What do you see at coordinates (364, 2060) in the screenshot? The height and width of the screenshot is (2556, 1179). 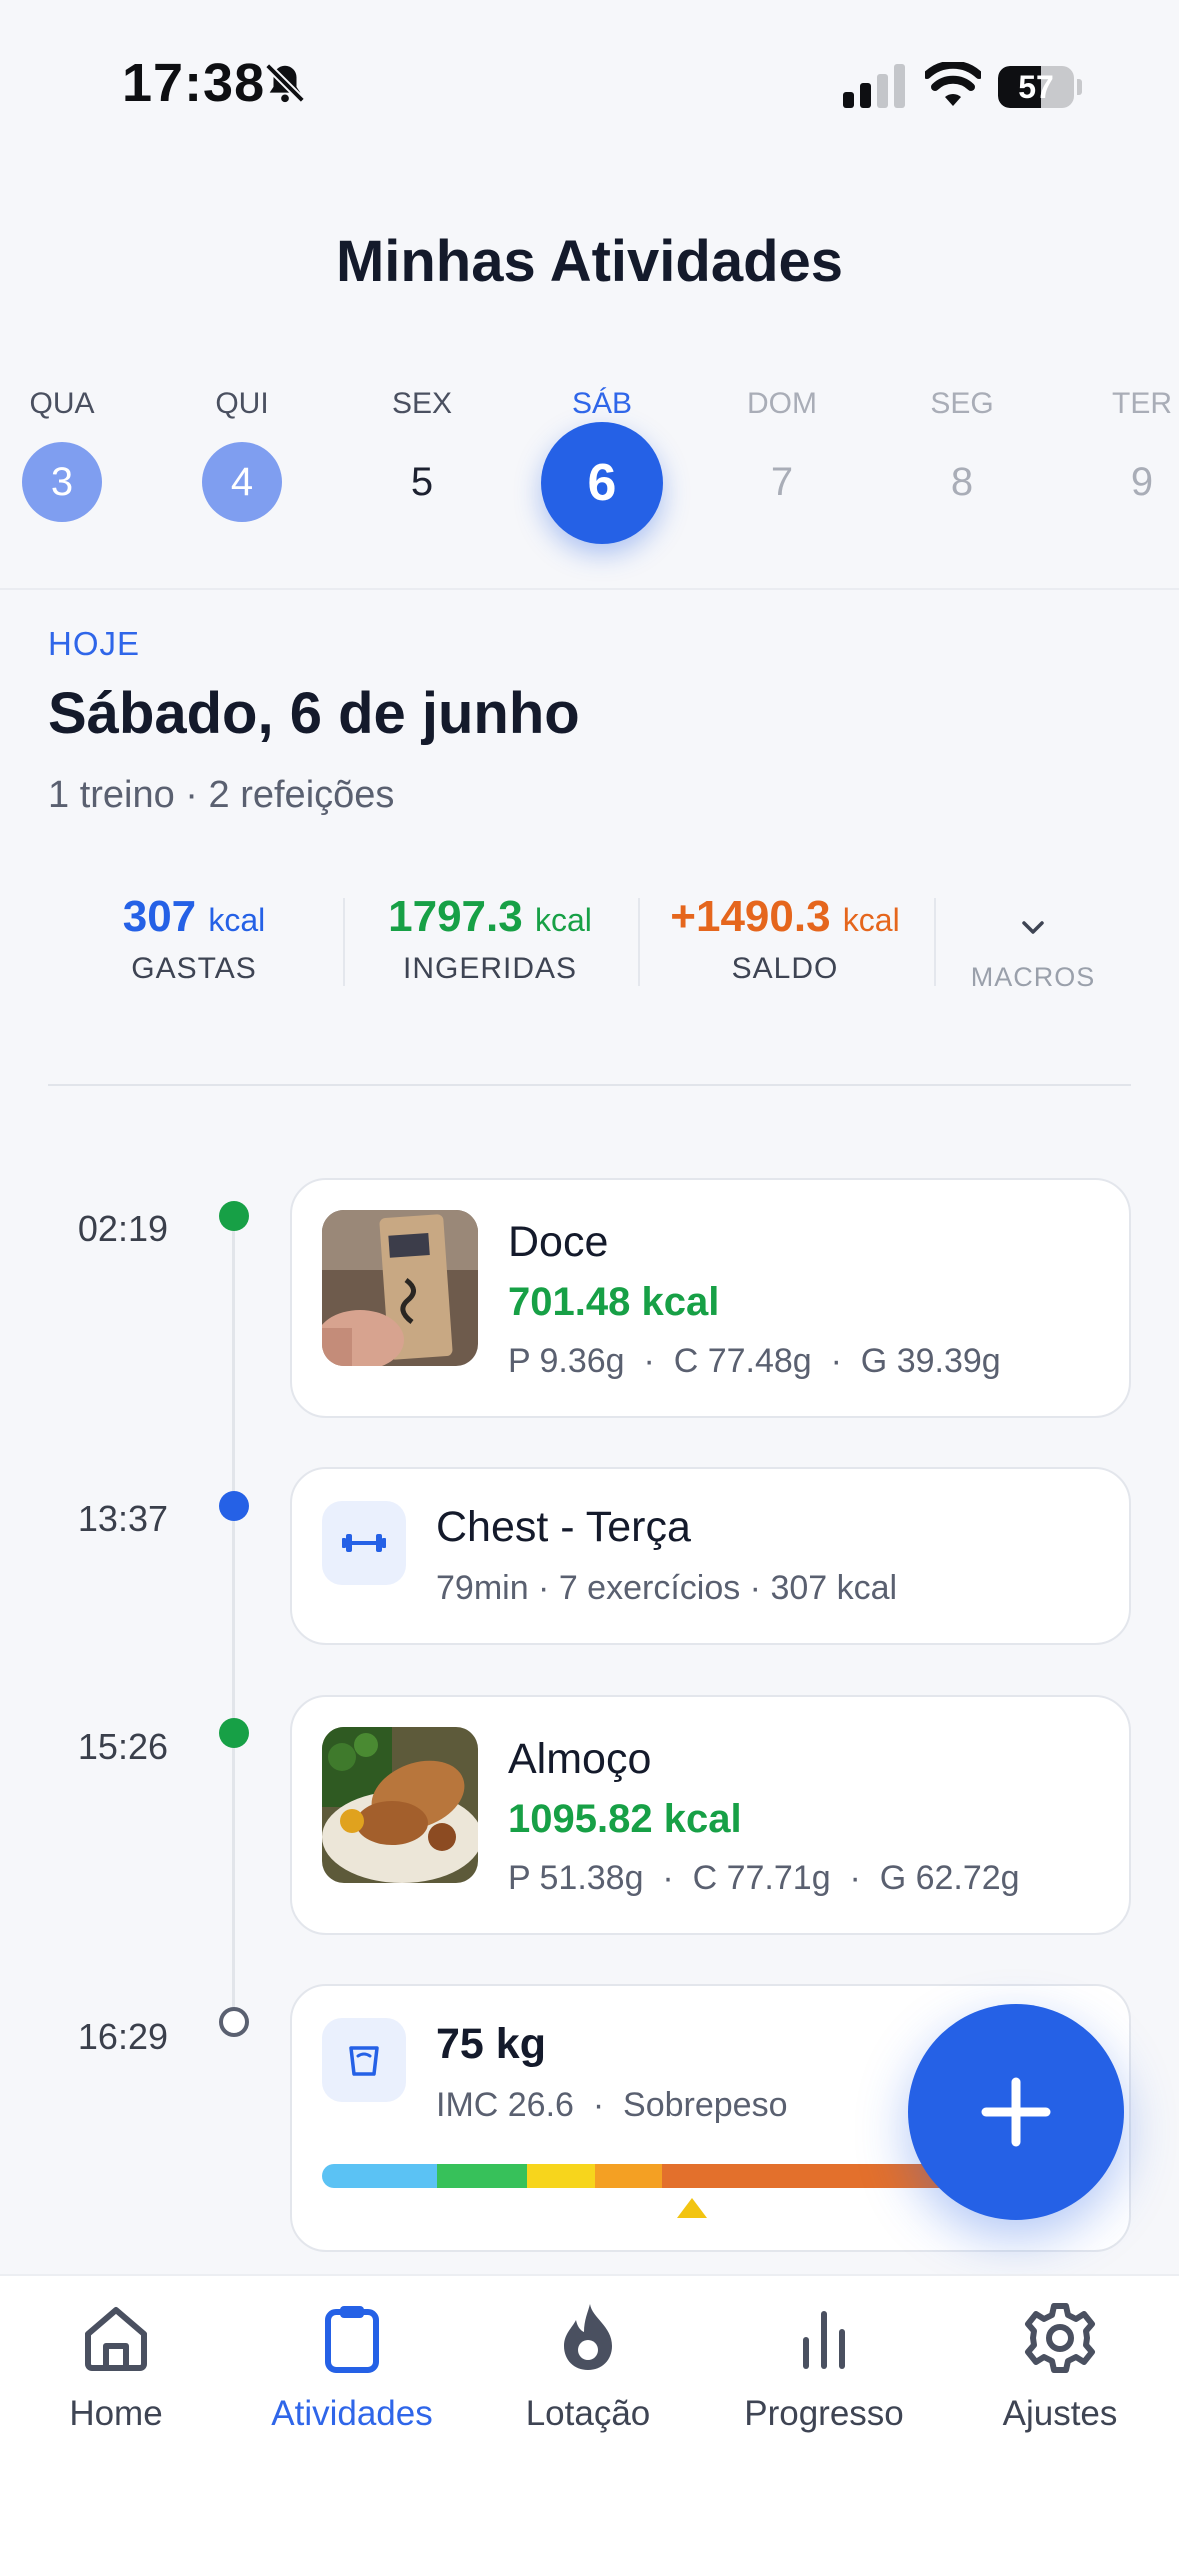 I see `scale-icon` at bounding box center [364, 2060].